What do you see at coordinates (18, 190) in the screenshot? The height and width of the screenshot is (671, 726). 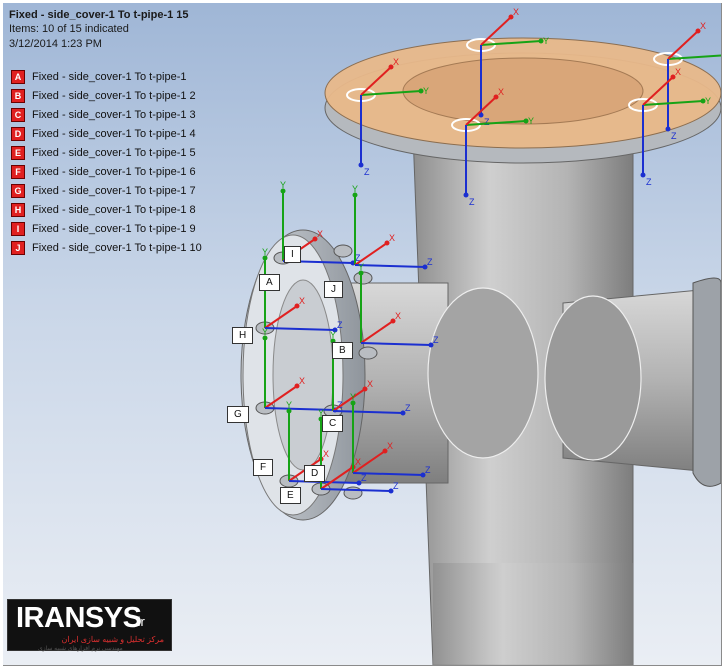 I see `legend-badge: G` at bounding box center [18, 190].